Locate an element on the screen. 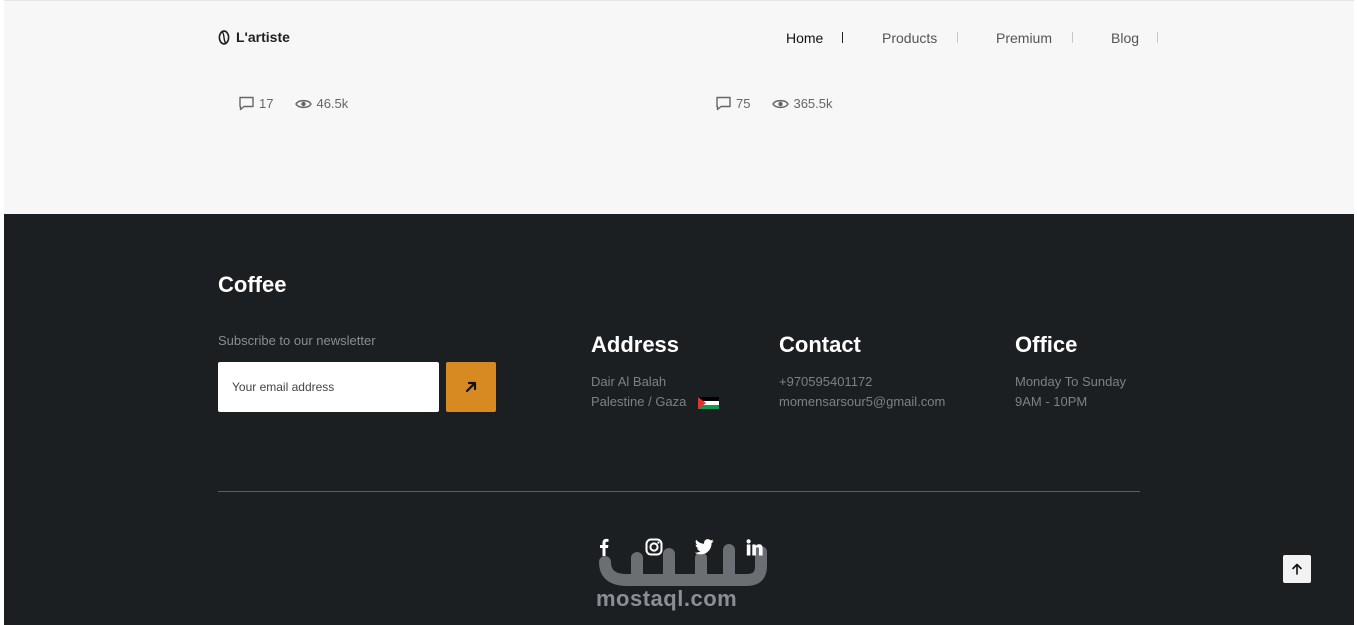 The height and width of the screenshot is (625, 1357). post-views: 365.5k is located at coordinates (802, 103).